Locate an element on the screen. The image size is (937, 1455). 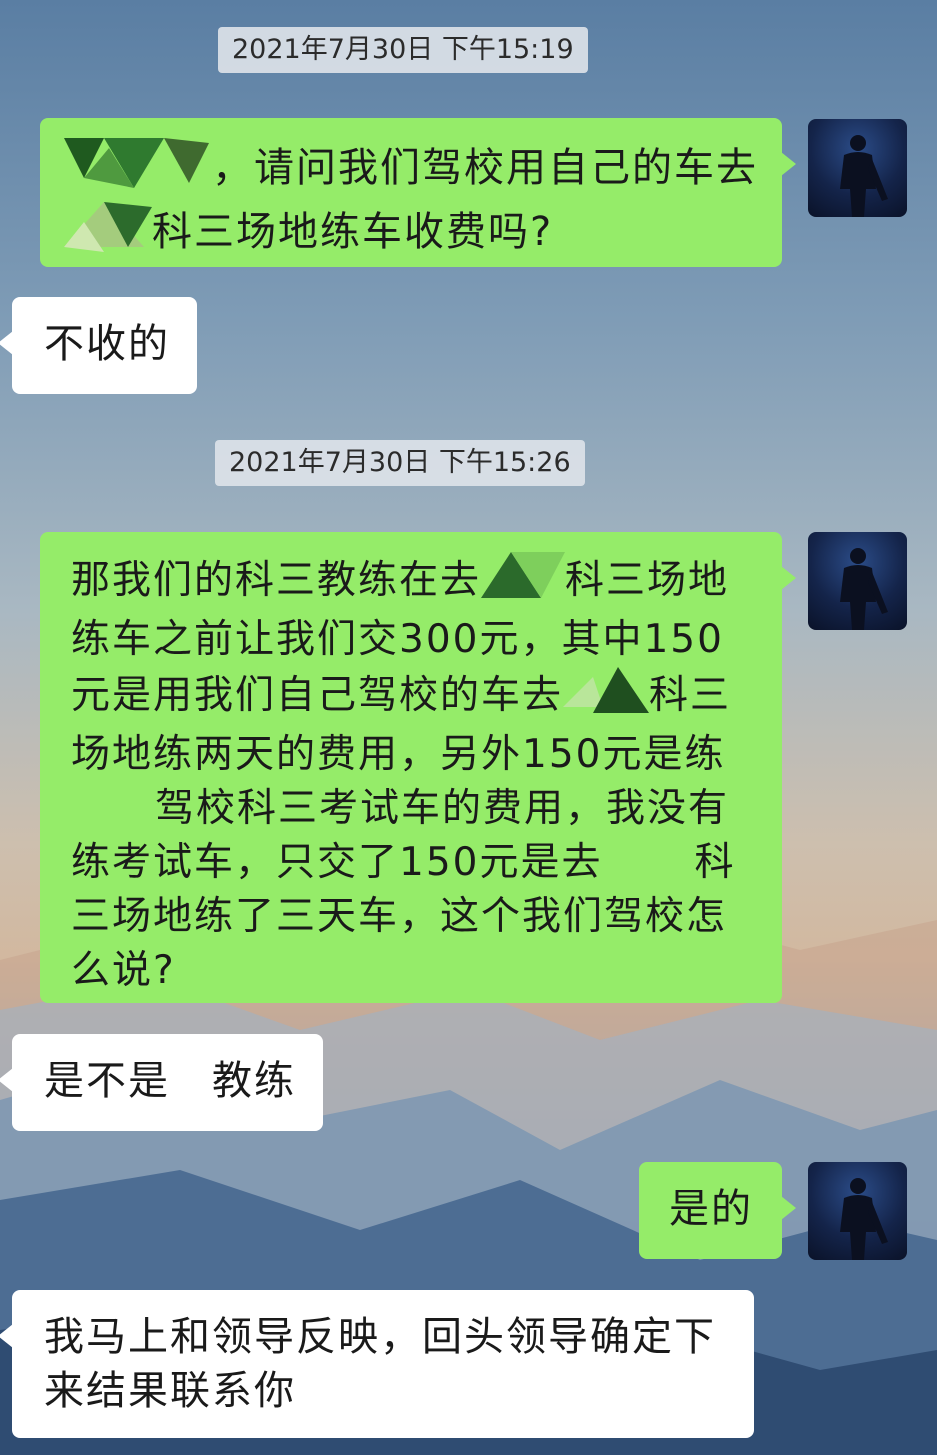
message-text: 科三 is located at coordinates (690, 695).